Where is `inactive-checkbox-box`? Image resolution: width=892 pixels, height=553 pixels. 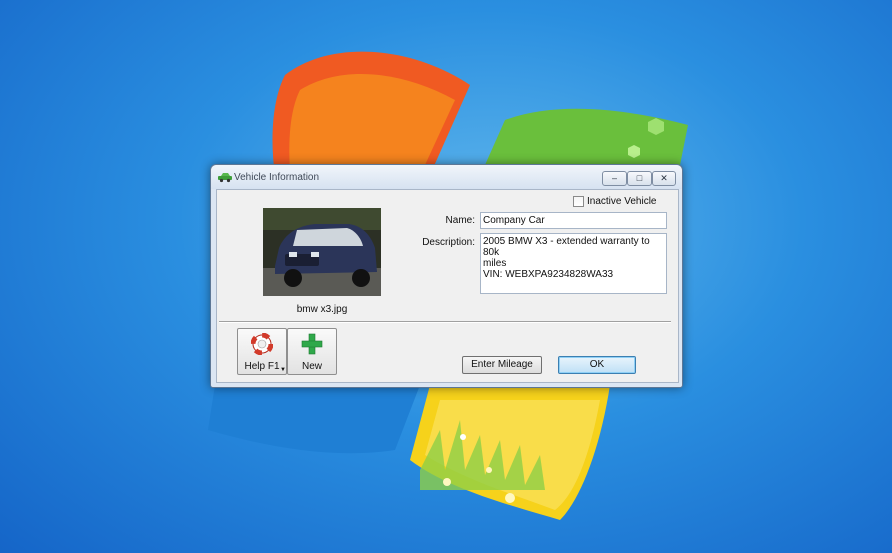 inactive-checkbox-box is located at coordinates (578, 201).